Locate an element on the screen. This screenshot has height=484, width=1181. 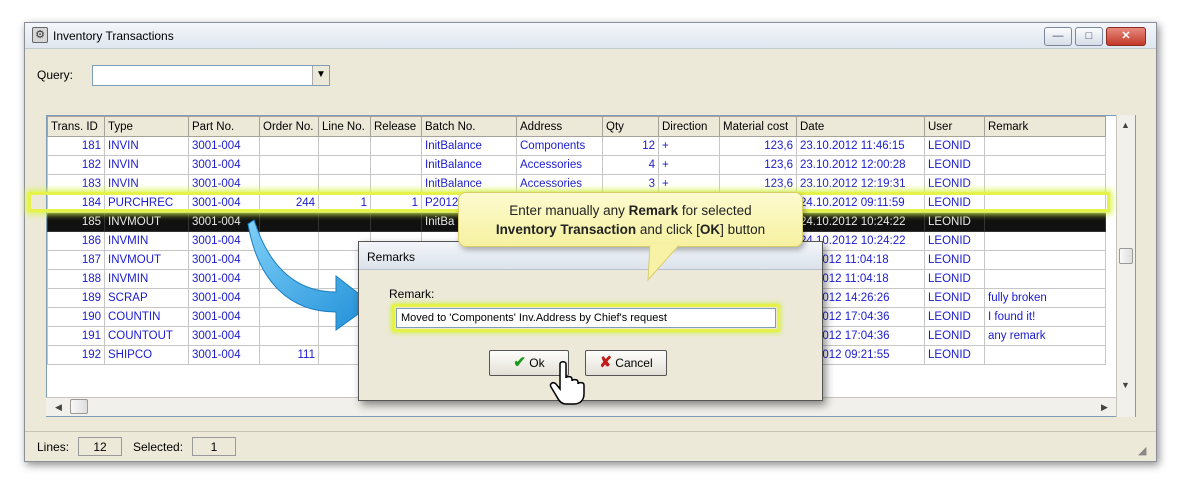
column-header: Address is located at coordinates (559, 126).